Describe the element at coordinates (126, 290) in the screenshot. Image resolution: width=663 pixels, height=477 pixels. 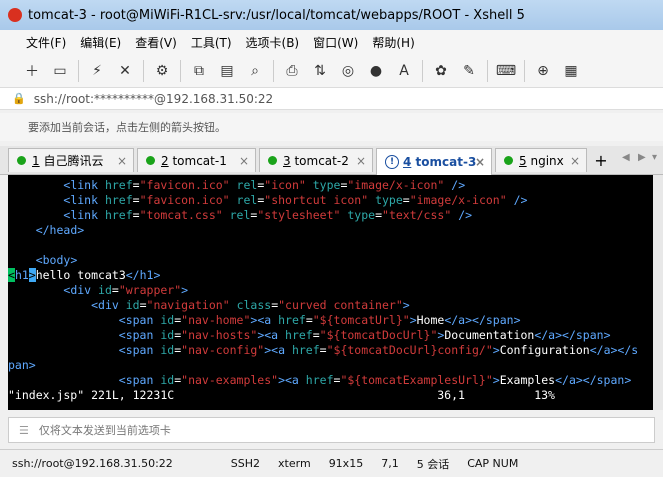
I see `terminal-line: <div id="wrapper">` at that location.